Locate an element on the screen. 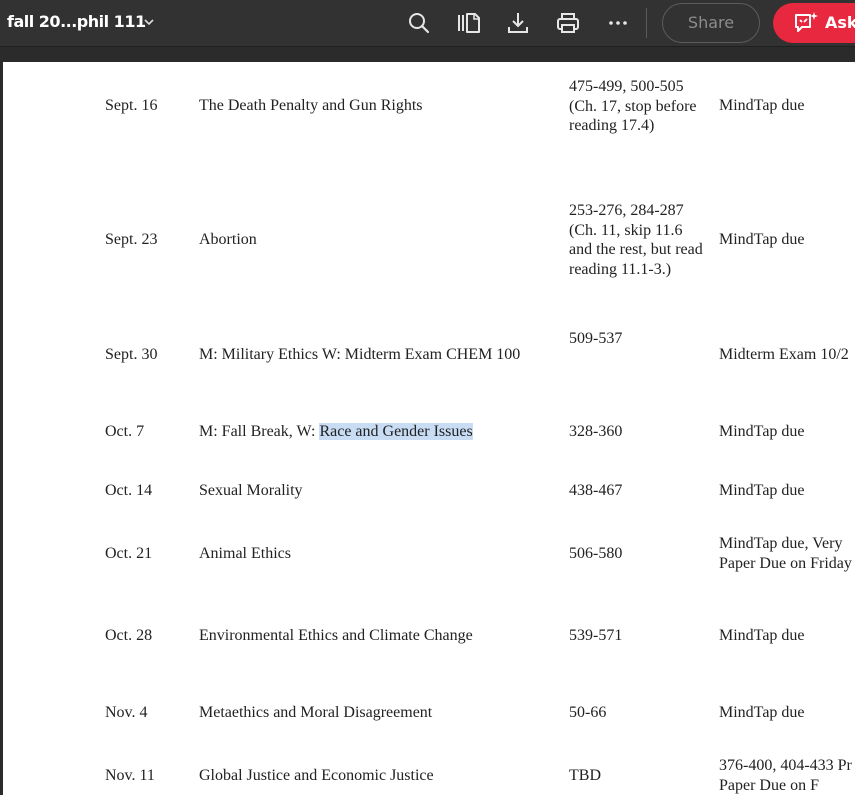  row-date: Sept. 30 is located at coordinates (131, 354).